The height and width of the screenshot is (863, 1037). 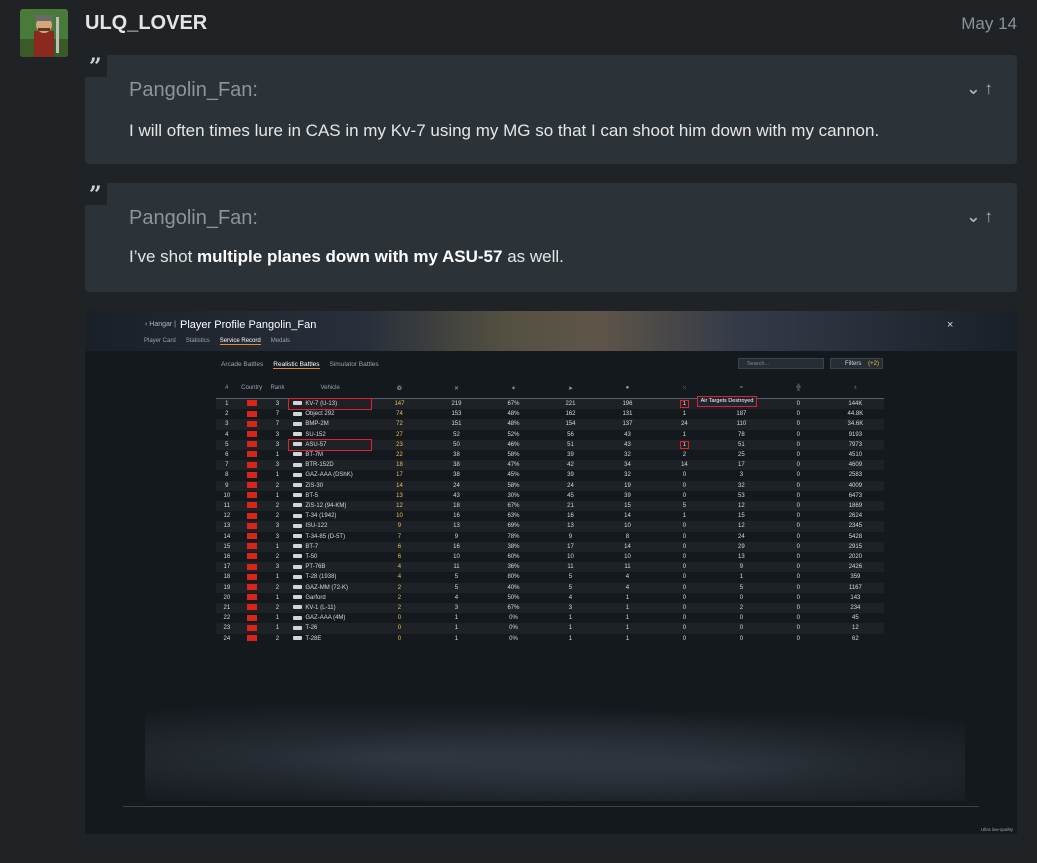 I want to click on table-row: 18 1 T-28 (1938) 4 5 80% 5 4 0 1 0 359, so click(x=550, y=577).